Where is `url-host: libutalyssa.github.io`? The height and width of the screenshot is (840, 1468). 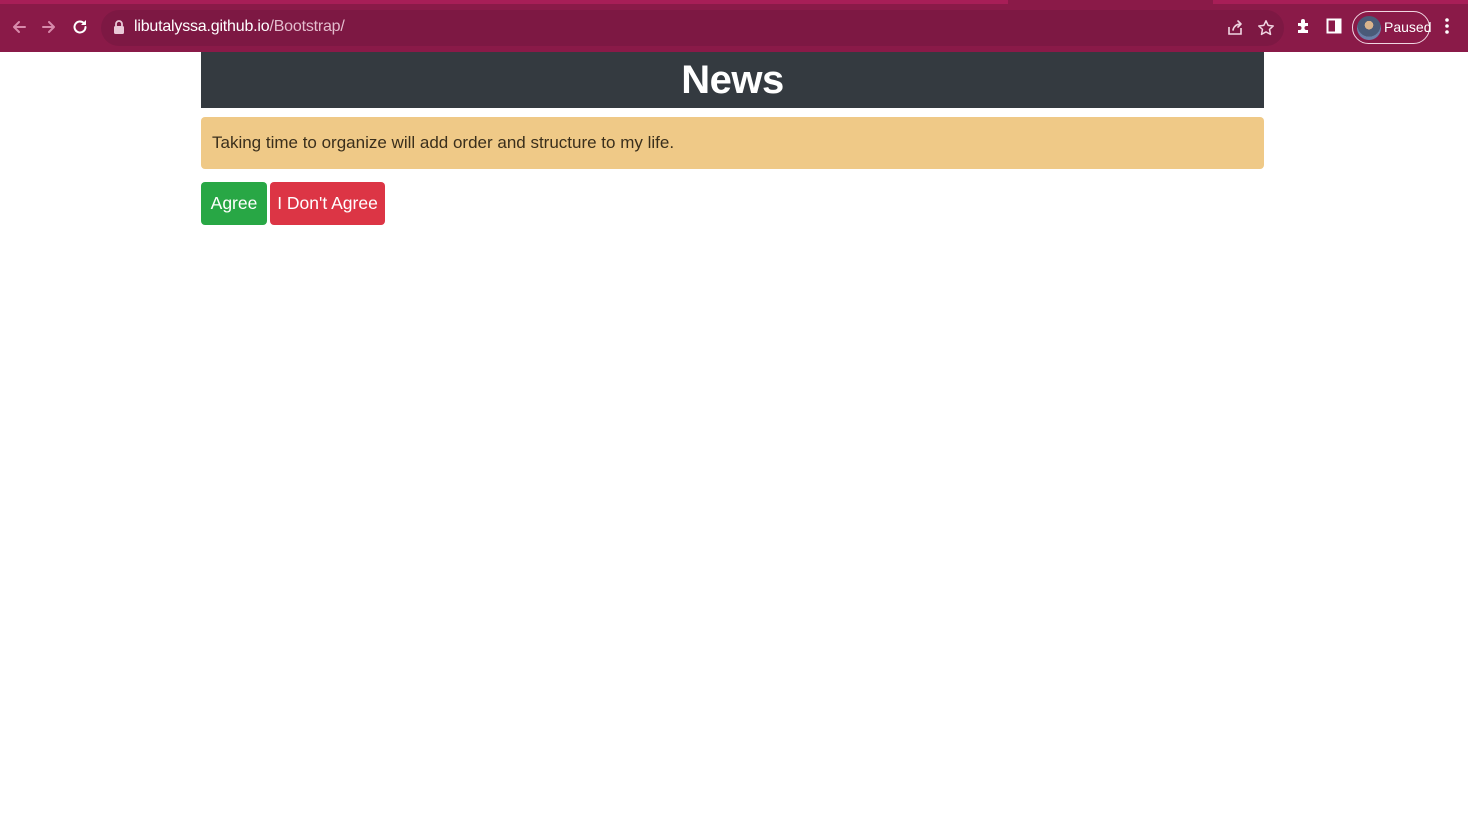 url-host: libutalyssa.github.io is located at coordinates (202, 26).